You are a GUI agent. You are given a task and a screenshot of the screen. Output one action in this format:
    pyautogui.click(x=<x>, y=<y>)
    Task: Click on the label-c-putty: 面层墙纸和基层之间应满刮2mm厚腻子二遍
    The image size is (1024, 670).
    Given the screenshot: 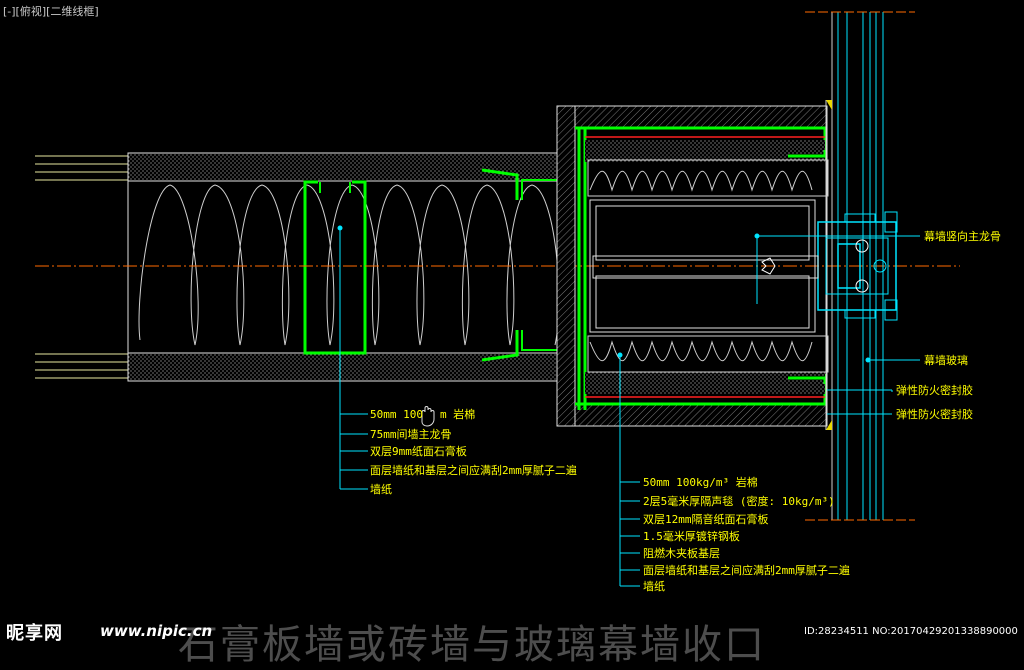 What is the action you would take?
    pyautogui.click(x=746, y=570)
    